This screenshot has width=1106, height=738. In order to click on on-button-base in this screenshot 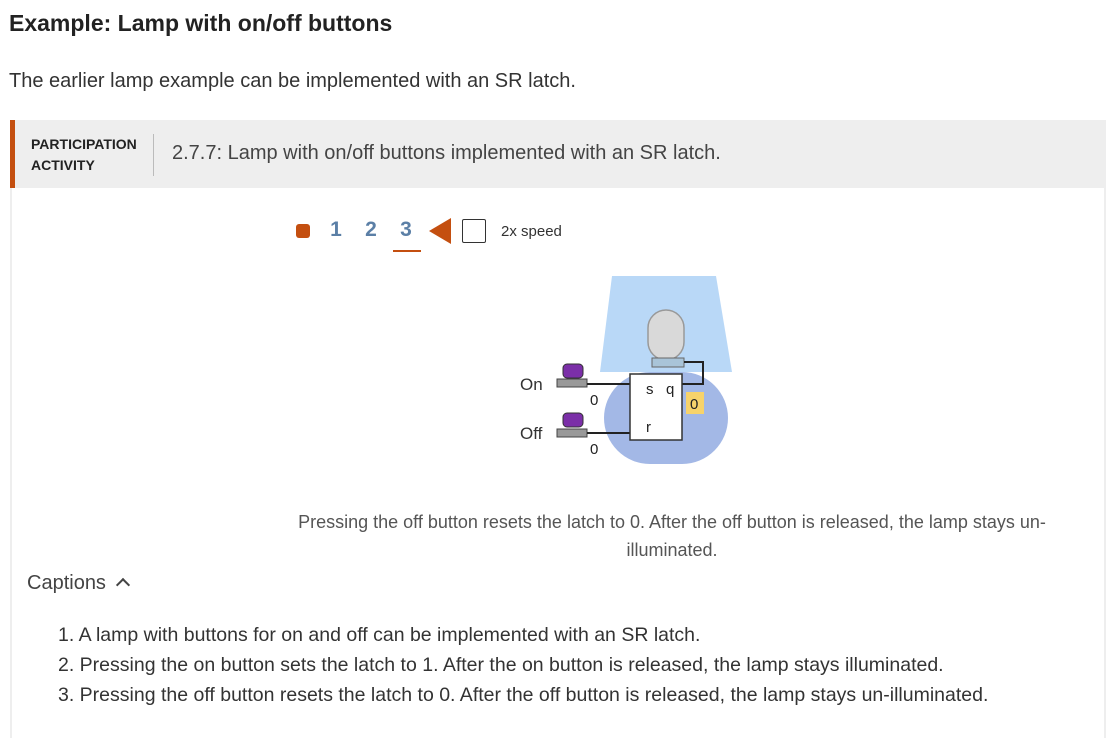, I will do `click(572, 383)`.